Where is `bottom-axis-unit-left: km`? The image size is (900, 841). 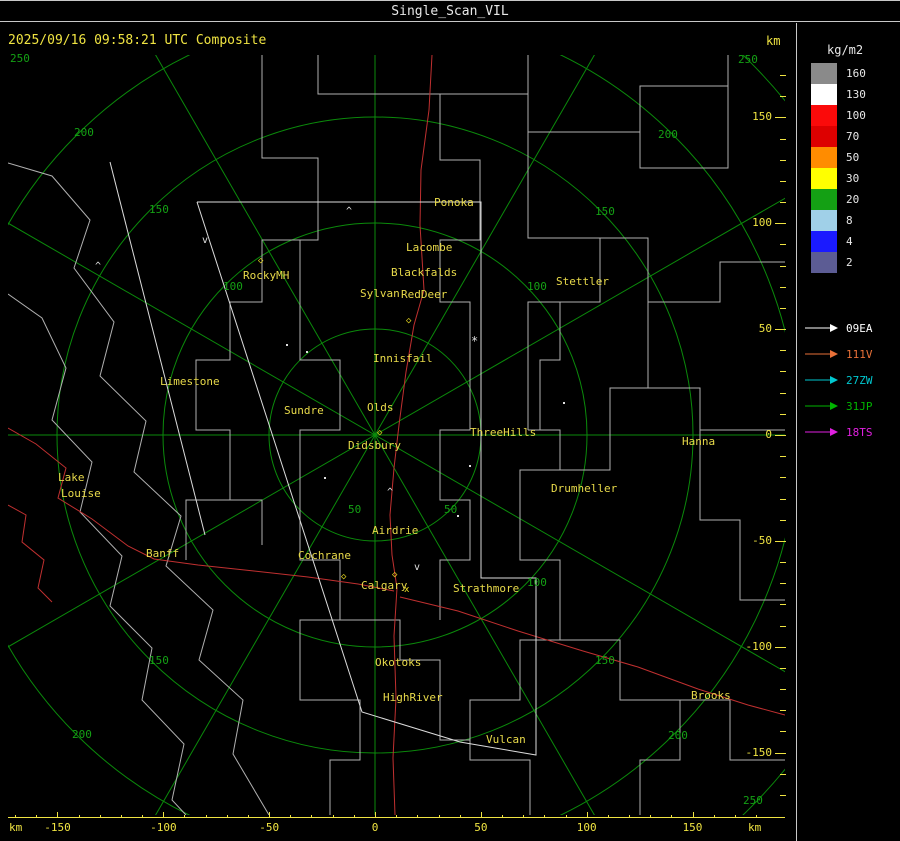
bottom-axis-unit-left: km is located at coordinates (16, 827).